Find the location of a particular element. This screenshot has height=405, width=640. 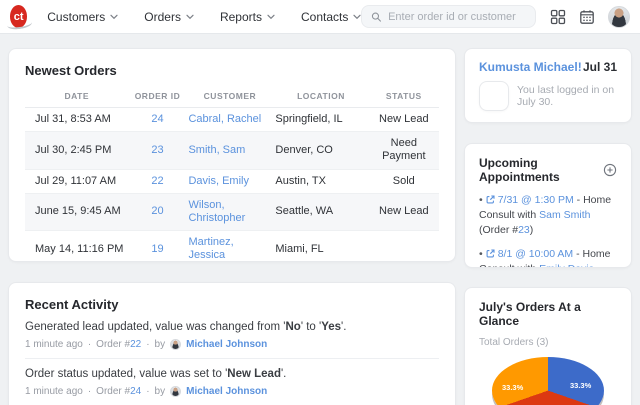

search-box is located at coordinates (448, 16).